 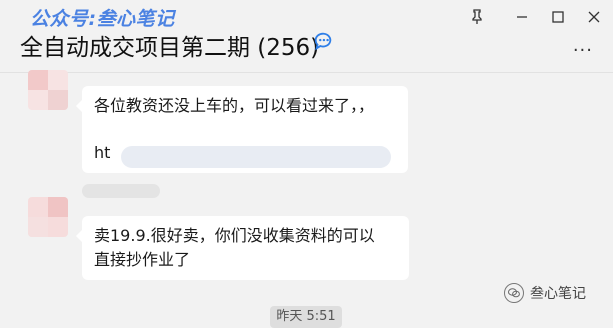 What do you see at coordinates (121, 191) in the screenshot?
I see `sender-name-redacted` at bounding box center [121, 191].